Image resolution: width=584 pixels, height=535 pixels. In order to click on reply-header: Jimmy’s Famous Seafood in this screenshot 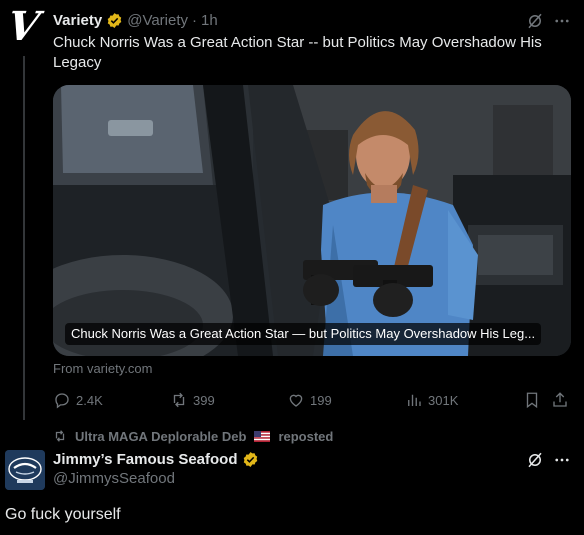, I will do `click(156, 459)`.